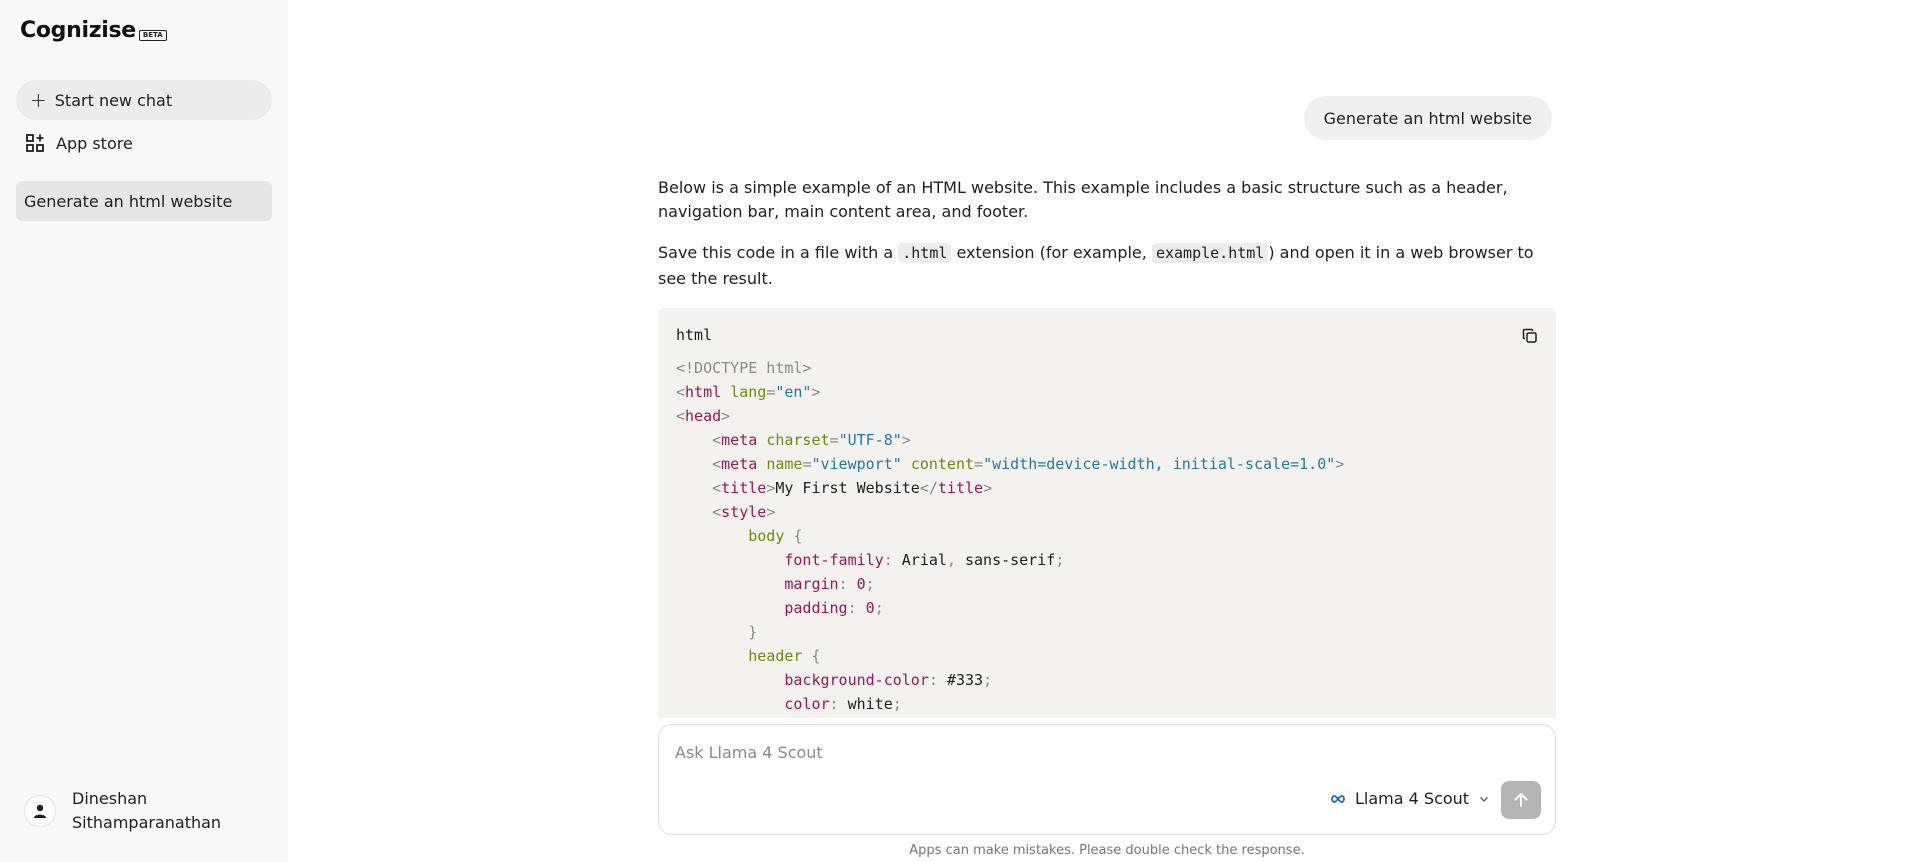 This screenshot has height=862, width=1920. What do you see at coordinates (128, 201) in the screenshot?
I see `history-item-label: Generate an html website` at bounding box center [128, 201].